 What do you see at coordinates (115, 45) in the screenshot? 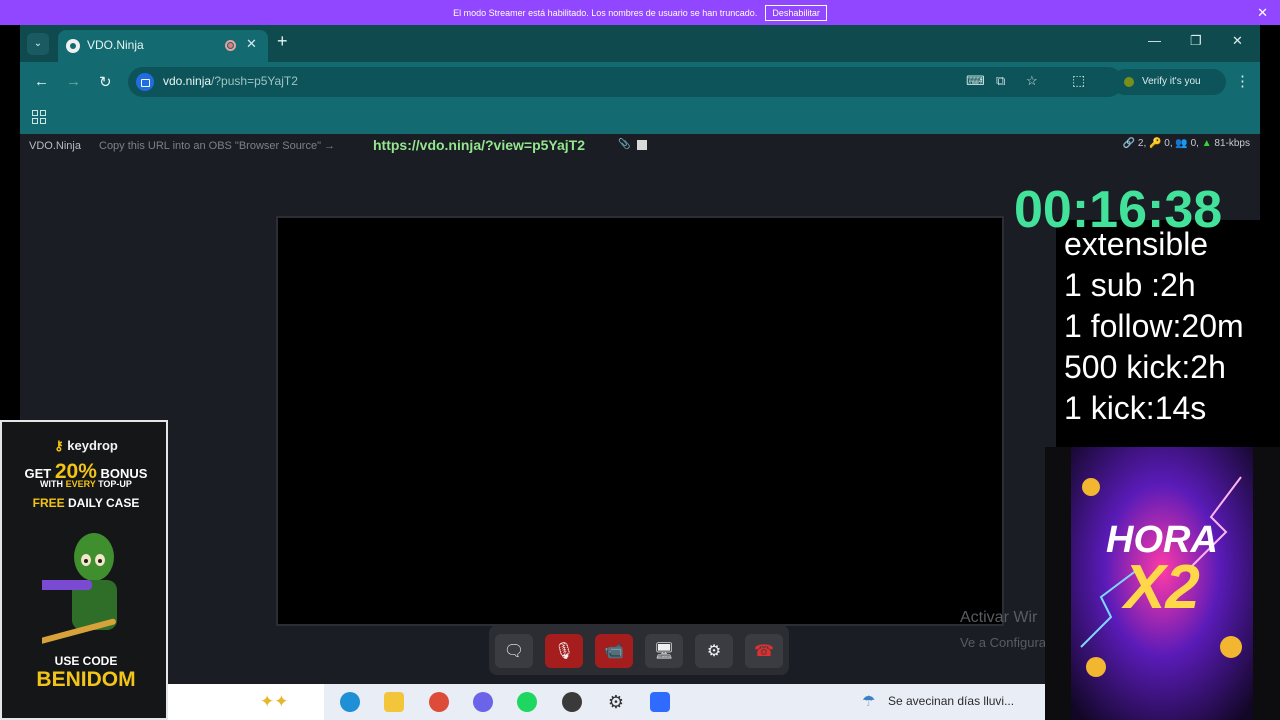
I see `tab-title: VDO.Ninja` at bounding box center [115, 45].